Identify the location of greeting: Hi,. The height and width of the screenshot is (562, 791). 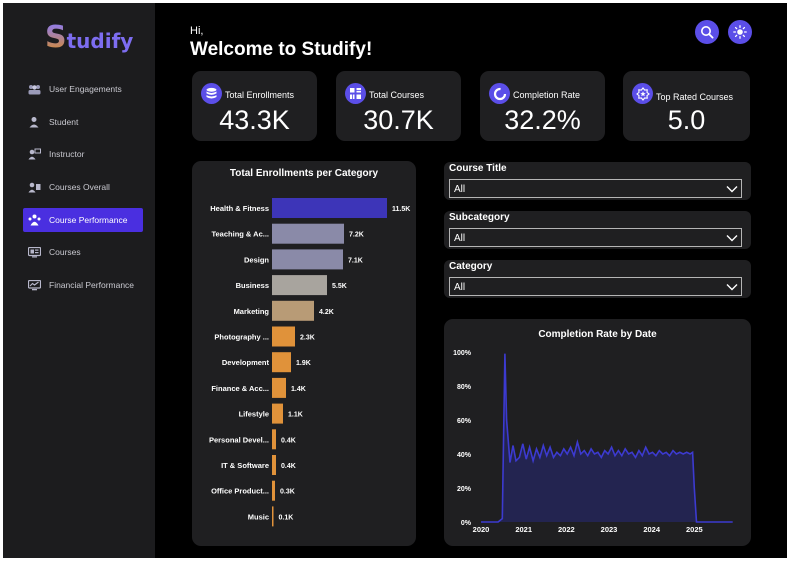
(197, 31).